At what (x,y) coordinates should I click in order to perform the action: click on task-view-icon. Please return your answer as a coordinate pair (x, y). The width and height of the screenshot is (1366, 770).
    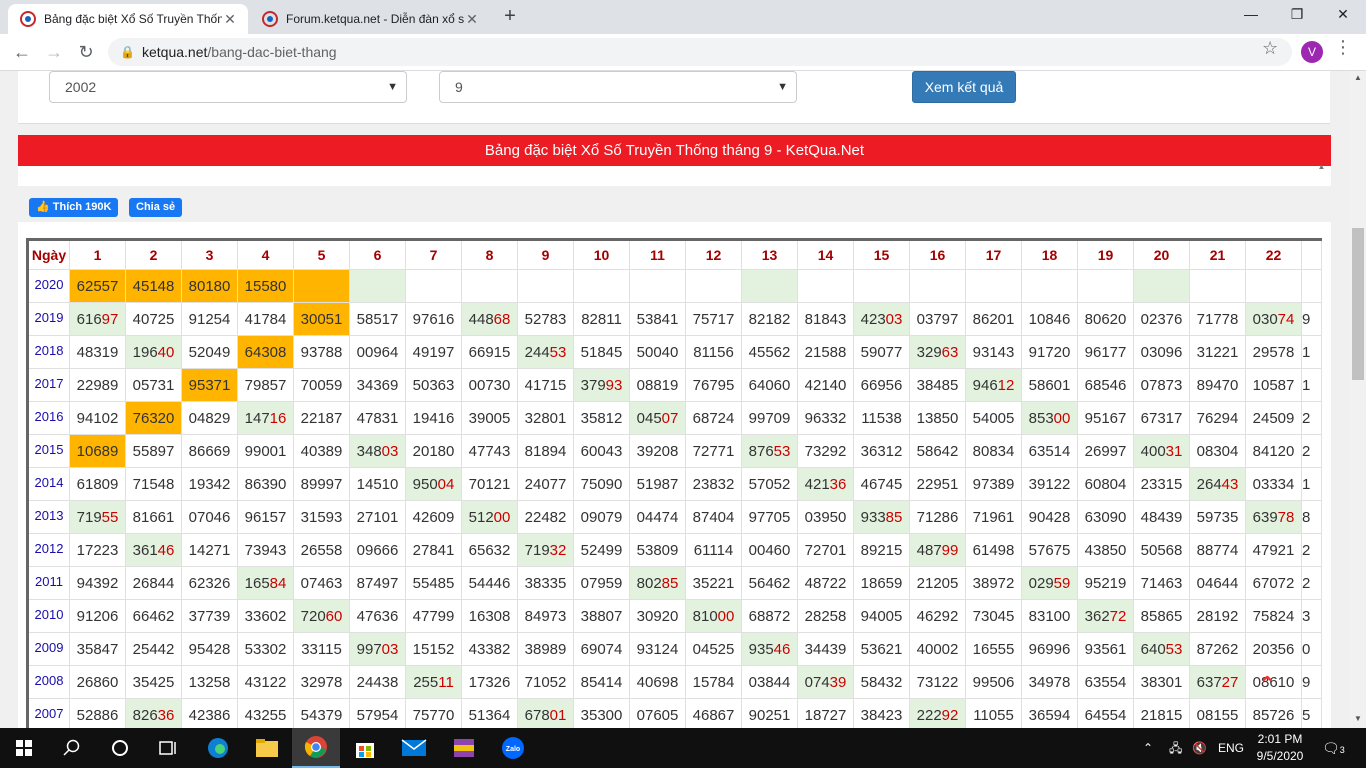
    Looking at the image, I should click on (168, 748).